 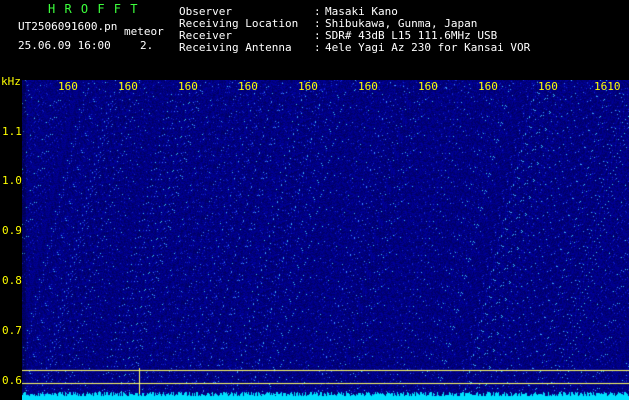 I want to click on antenna-label: Receiving Antenna, so click(x=235, y=47).